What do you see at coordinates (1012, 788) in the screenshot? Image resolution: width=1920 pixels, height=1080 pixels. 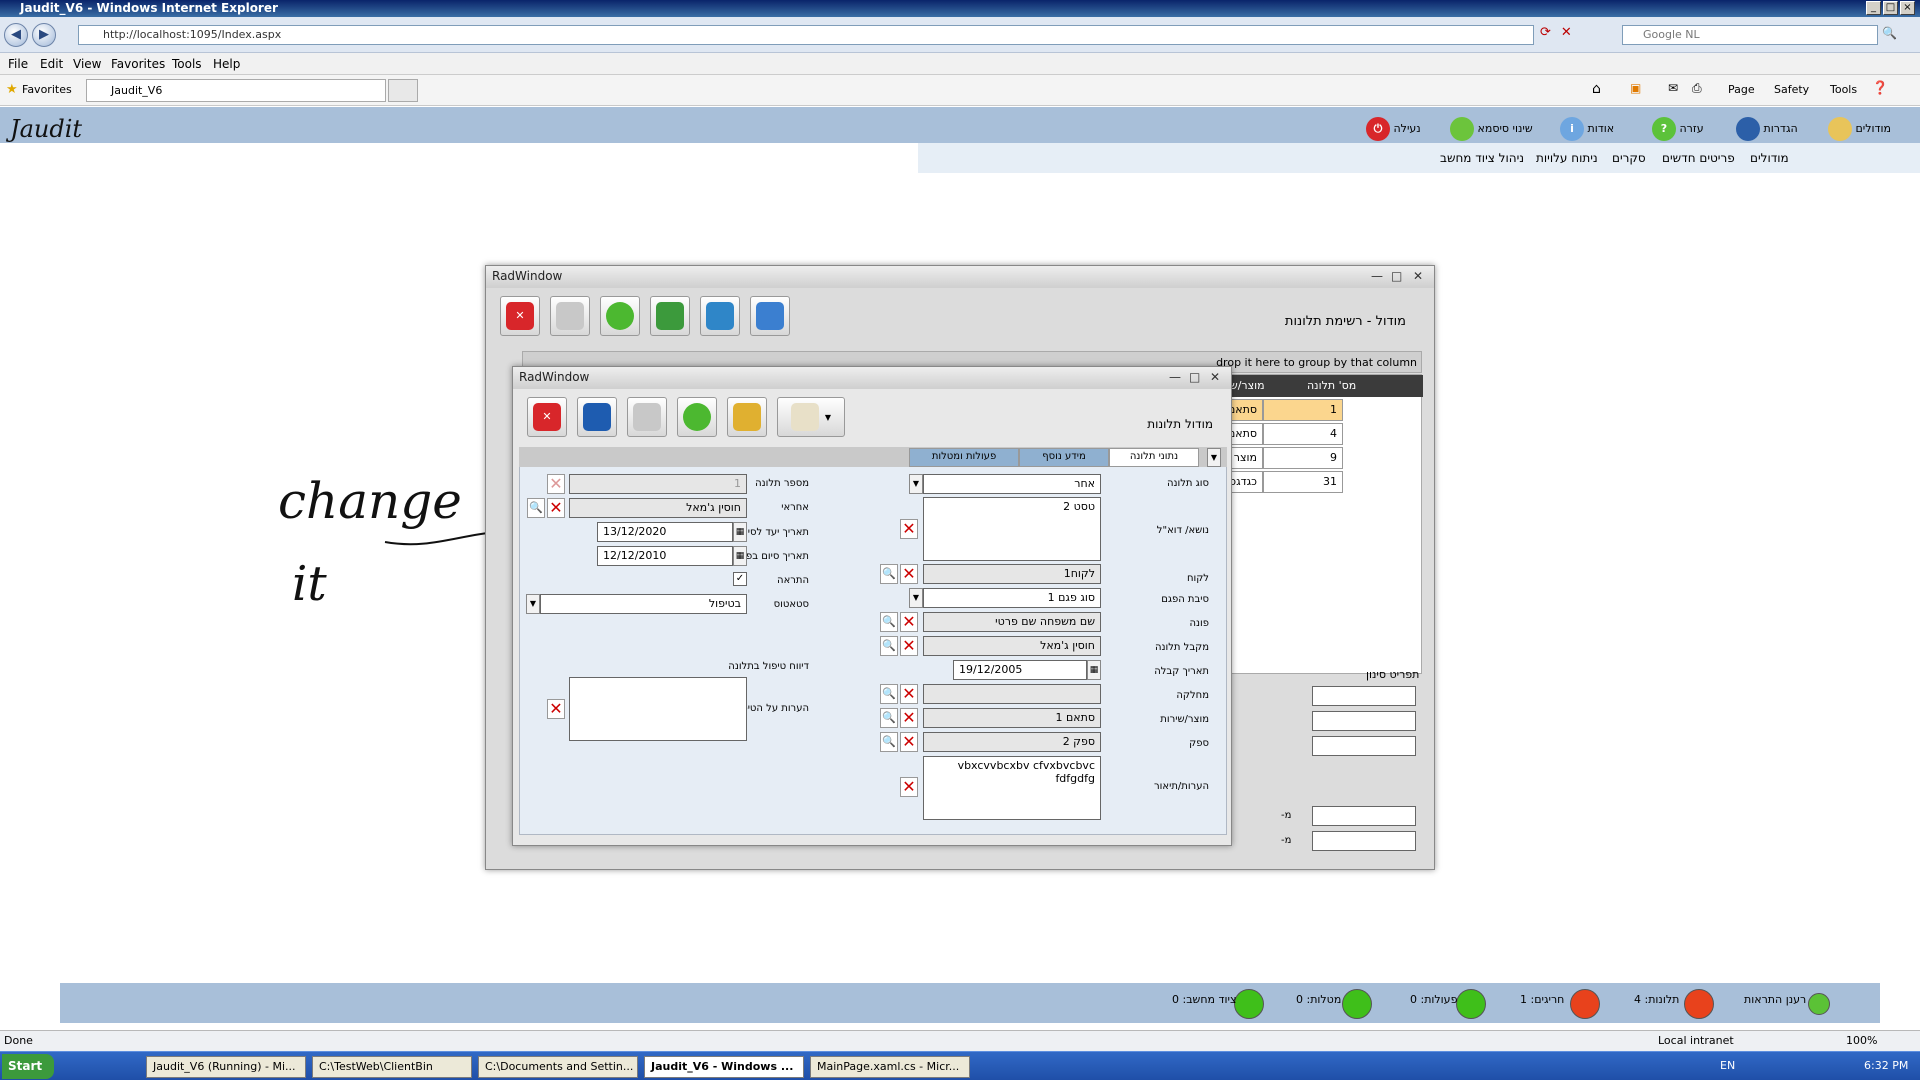 I see `notes-textarea: vbxcvvbcxbv cfvxbvcbvc fdfgdfg` at bounding box center [1012, 788].